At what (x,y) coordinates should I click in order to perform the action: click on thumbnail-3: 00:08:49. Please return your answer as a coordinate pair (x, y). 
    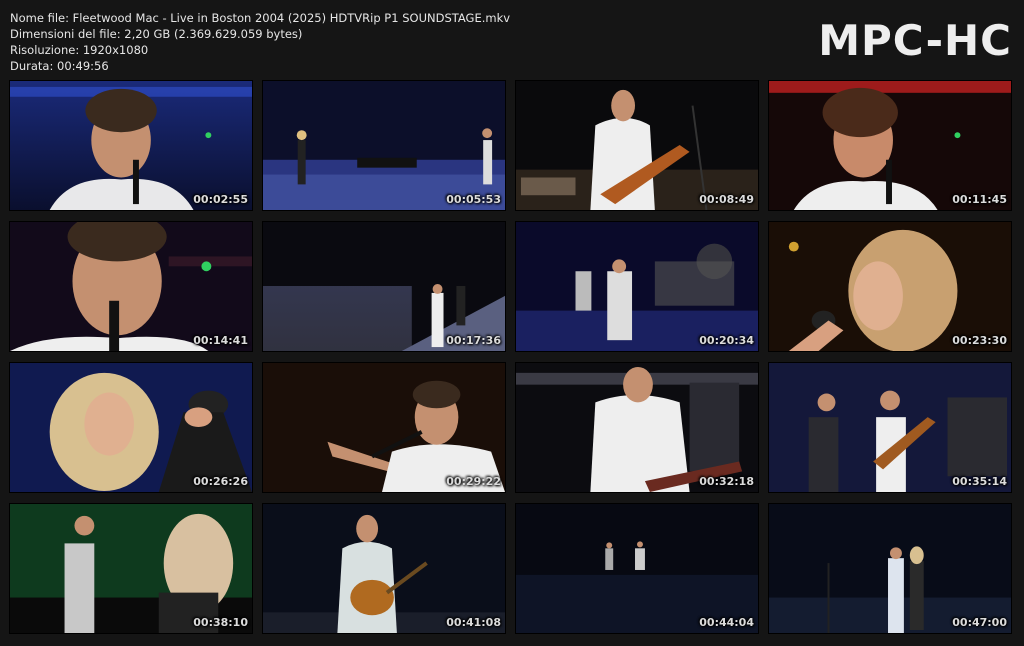
    Looking at the image, I should click on (637, 145).